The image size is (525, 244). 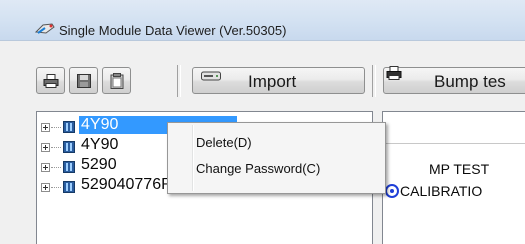 I want to click on save-button, so click(x=83, y=80).